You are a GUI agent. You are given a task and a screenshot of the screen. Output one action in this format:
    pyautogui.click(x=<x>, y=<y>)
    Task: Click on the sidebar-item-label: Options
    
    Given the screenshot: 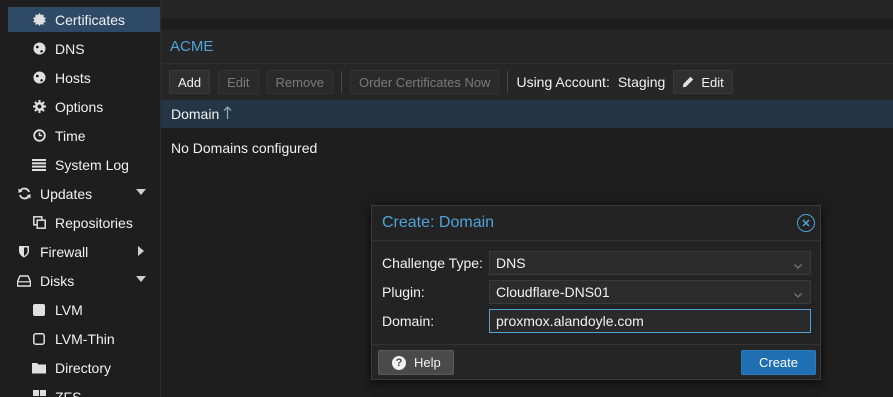 What is the action you would take?
    pyautogui.click(x=79, y=106)
    